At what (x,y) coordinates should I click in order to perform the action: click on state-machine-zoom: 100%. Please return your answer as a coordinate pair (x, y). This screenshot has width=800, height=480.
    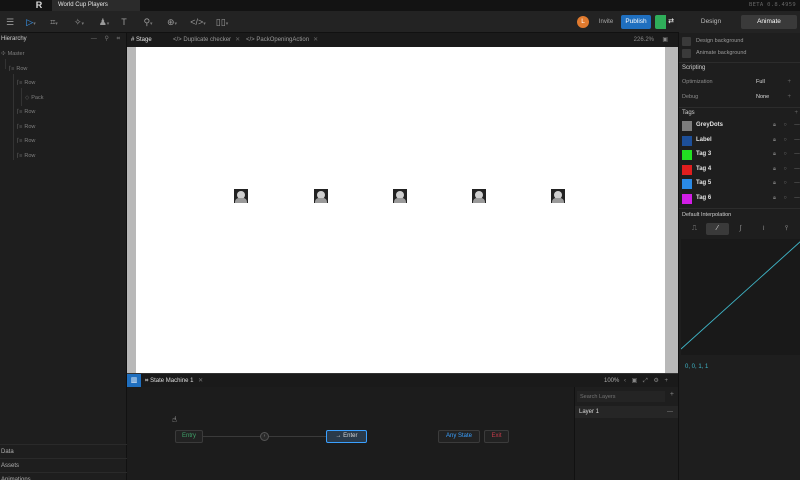
    Looking at the image, I should click on (611, 381).